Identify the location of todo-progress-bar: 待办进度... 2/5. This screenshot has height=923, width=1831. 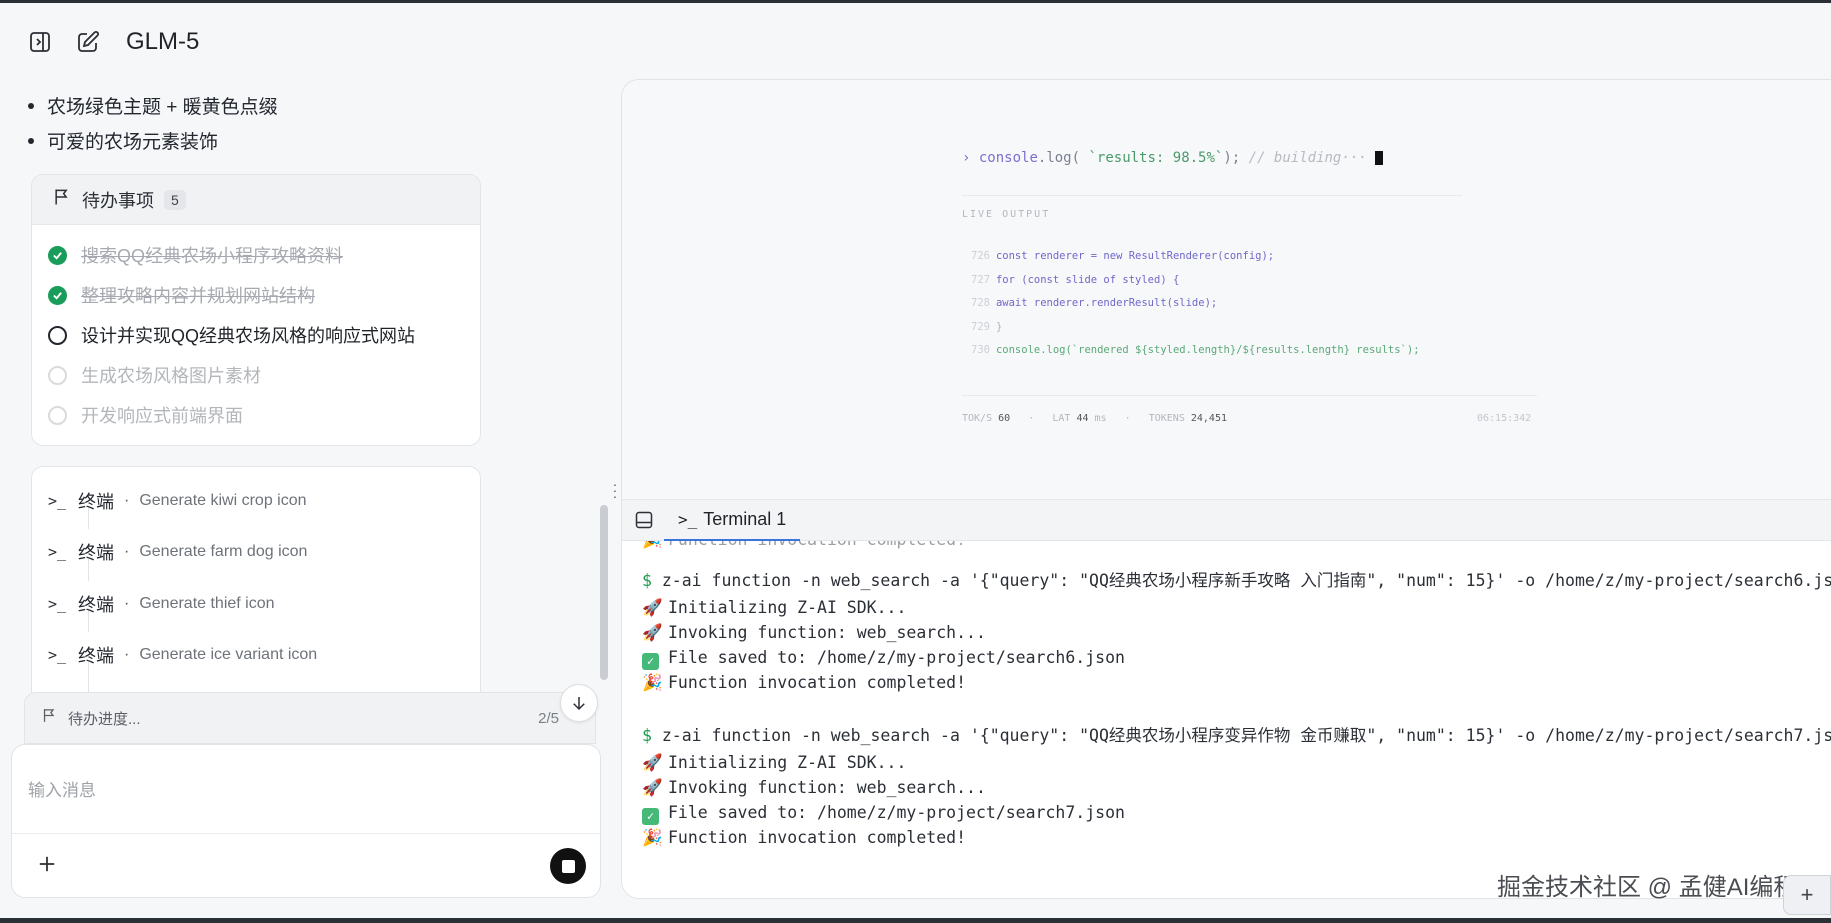
(310, 718).